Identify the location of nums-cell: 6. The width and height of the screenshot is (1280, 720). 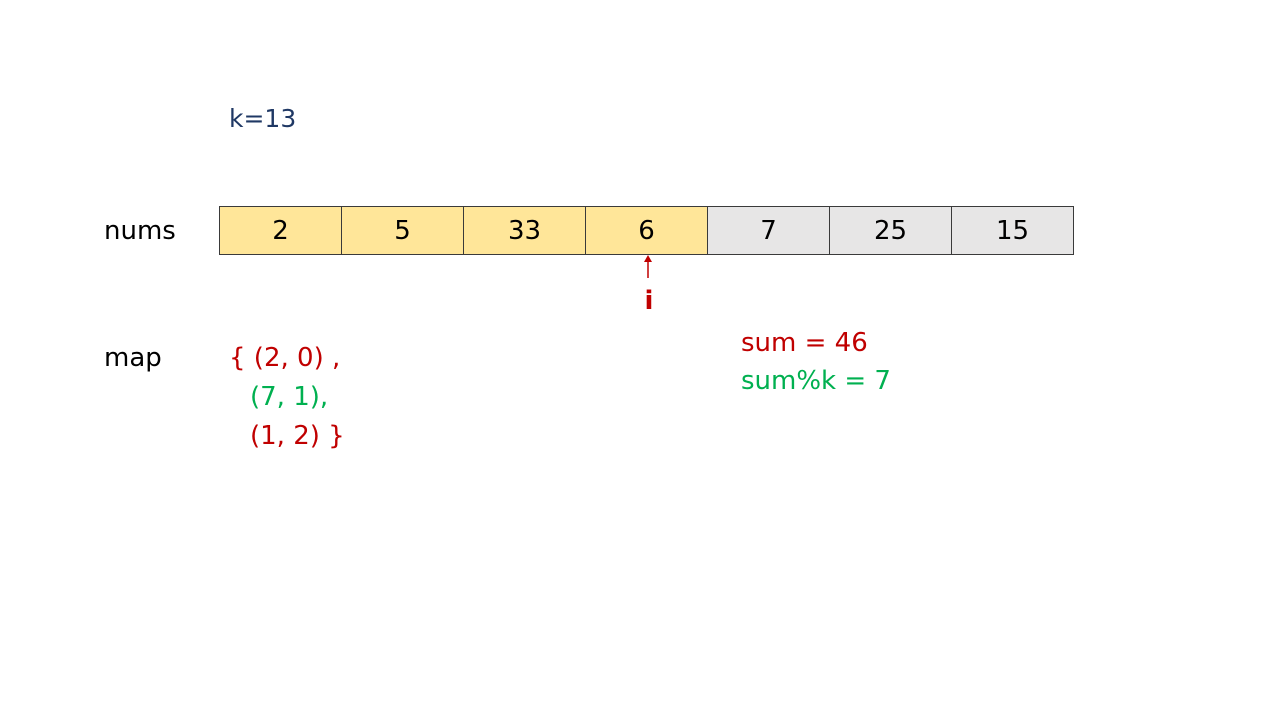
(647, 230).